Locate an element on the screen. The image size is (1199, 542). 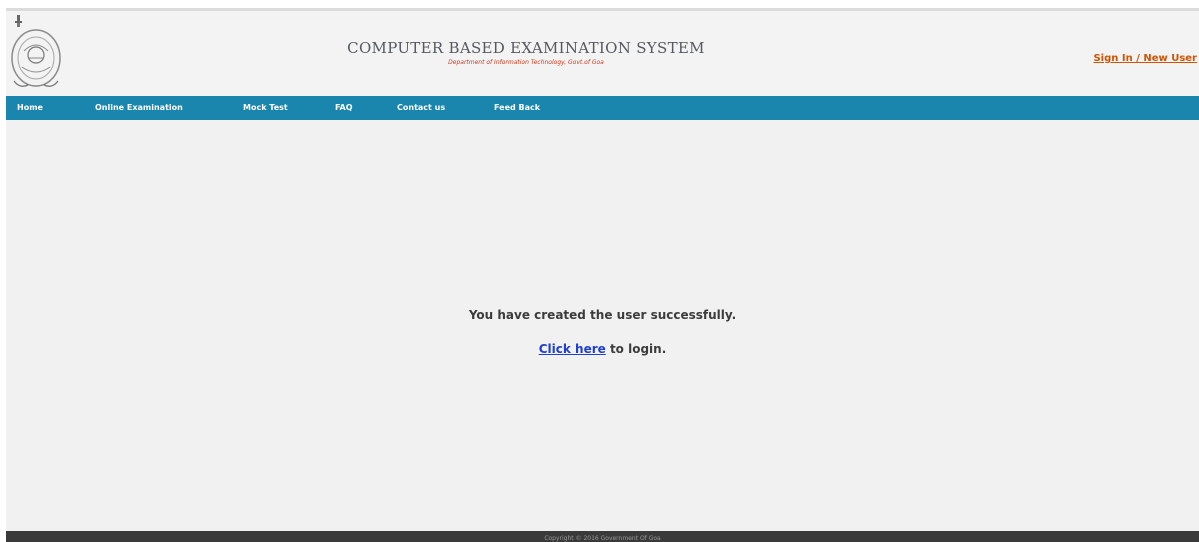
signin-new-user-link: Sign In / New User is located at coordinates (1145, 58).